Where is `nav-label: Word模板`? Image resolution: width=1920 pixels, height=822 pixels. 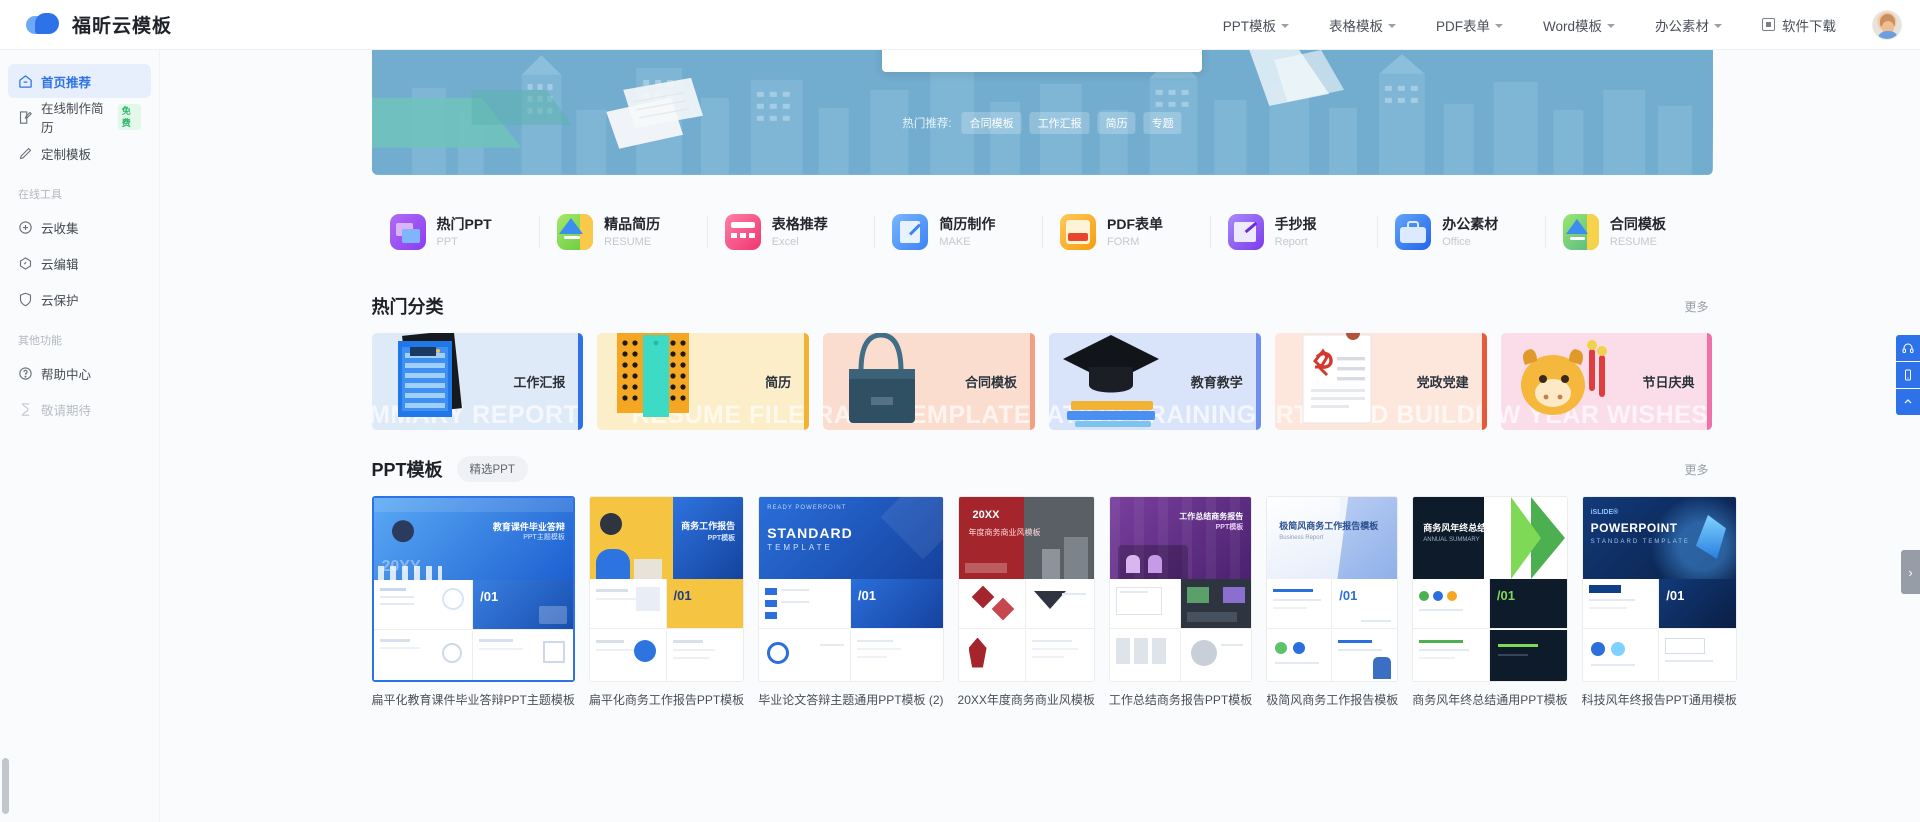
nav-label: Word模板 is located at coordinates (1572, 26).